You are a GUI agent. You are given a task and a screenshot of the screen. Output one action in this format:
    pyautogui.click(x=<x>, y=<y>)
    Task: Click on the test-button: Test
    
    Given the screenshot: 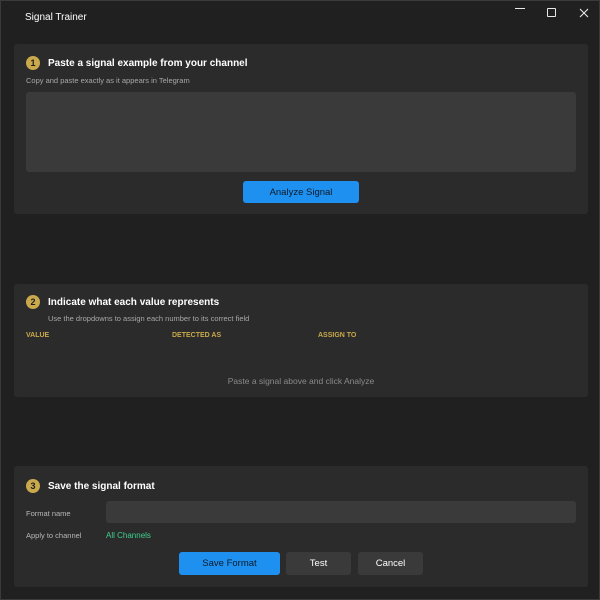 What is the action you would take?
    pyautogui.click(x=318, y=563)
    